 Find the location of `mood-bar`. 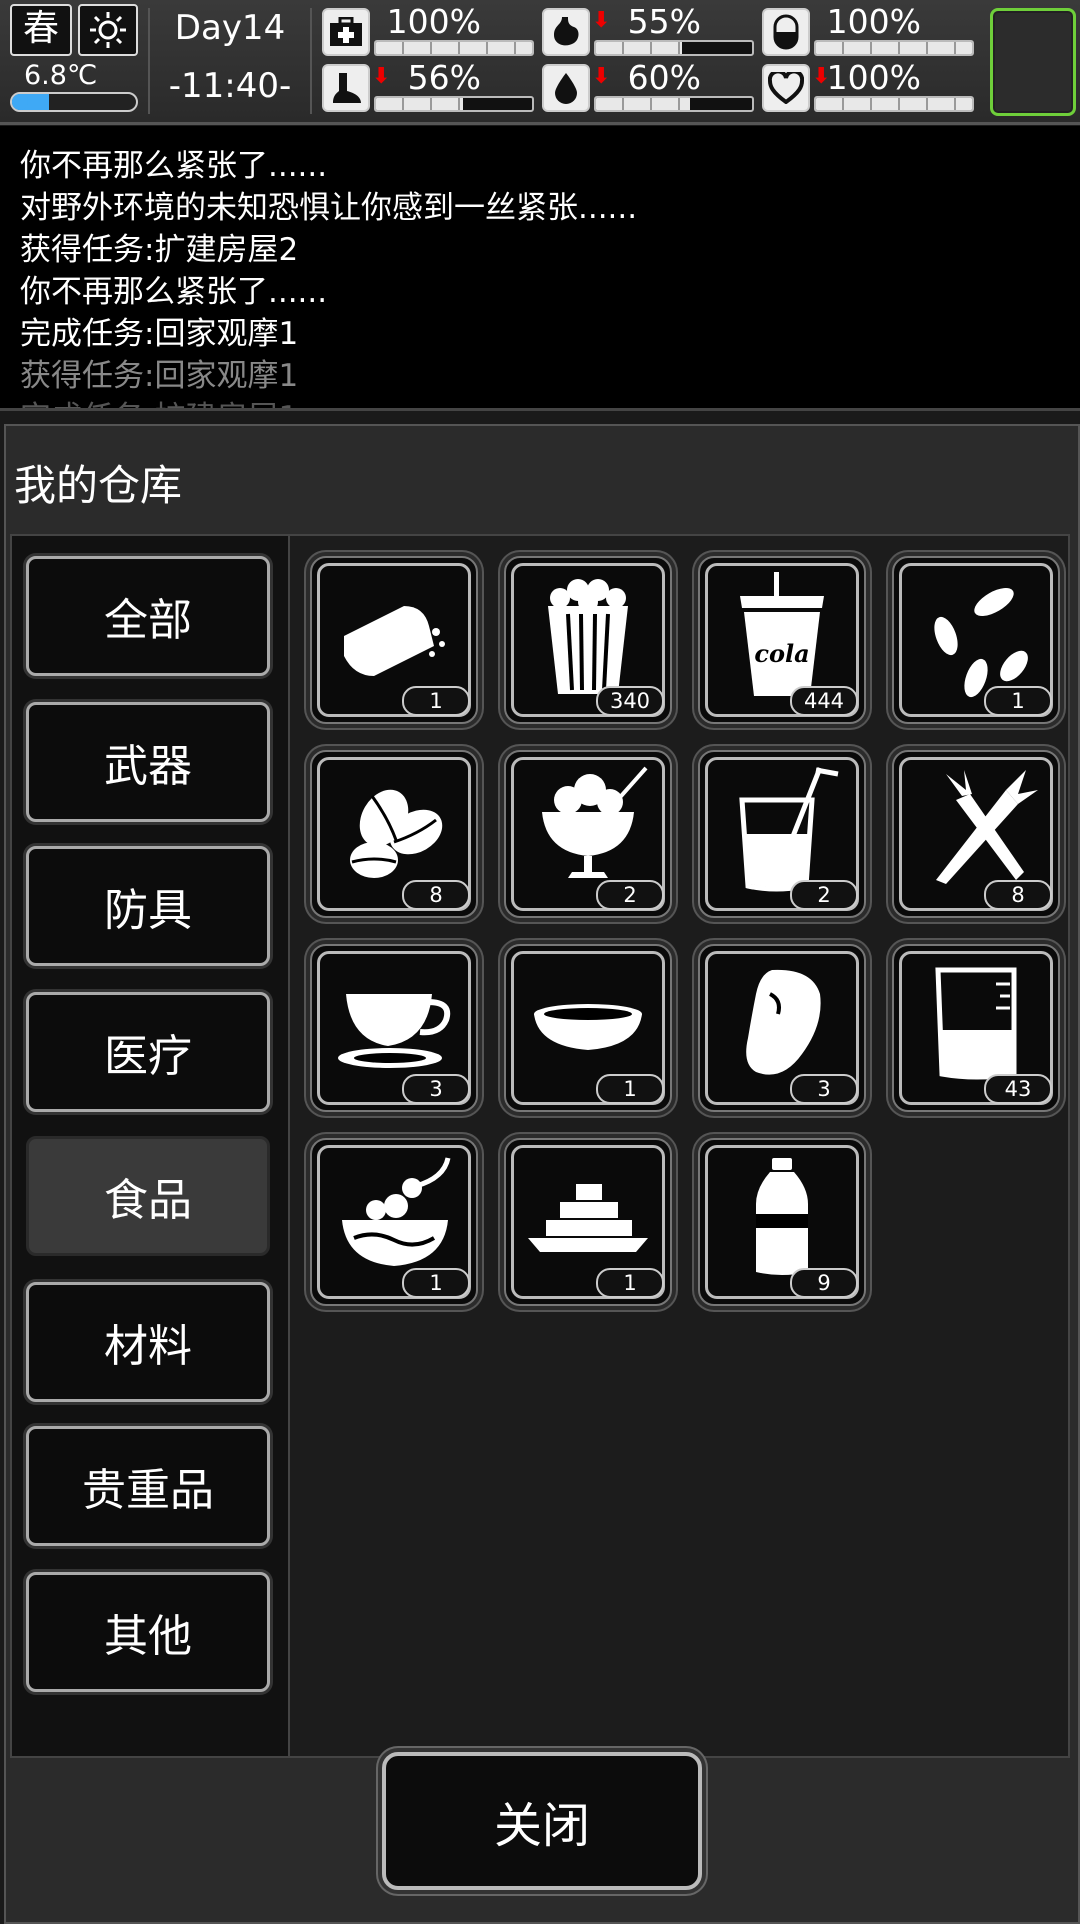

mood-bar is located at coordinates (894, 104).